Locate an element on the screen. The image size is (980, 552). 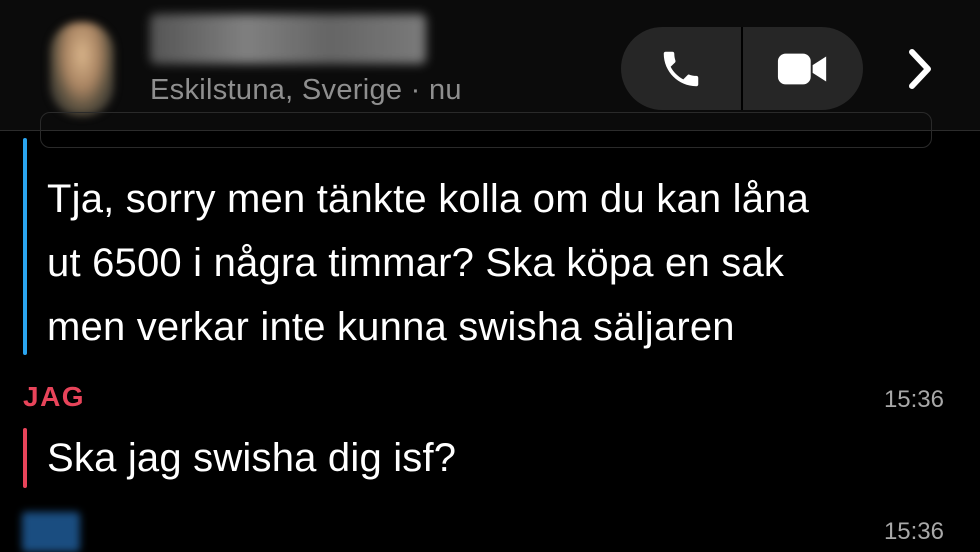
contact-avatar is located at coordinates (82, 69).